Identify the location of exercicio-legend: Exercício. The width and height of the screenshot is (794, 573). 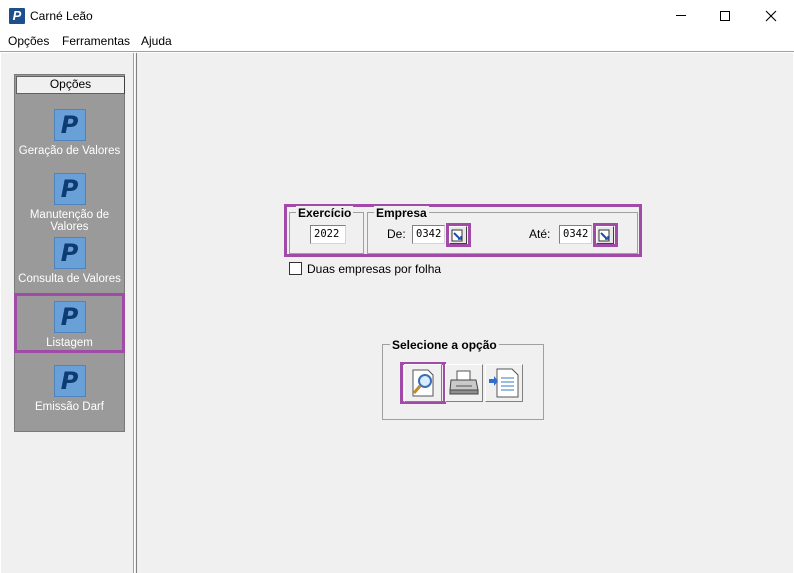
(325, 213).